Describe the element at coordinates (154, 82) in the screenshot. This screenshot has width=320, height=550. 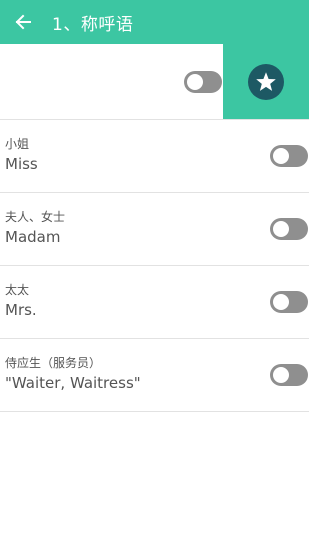
I see `summary-row` at that location.